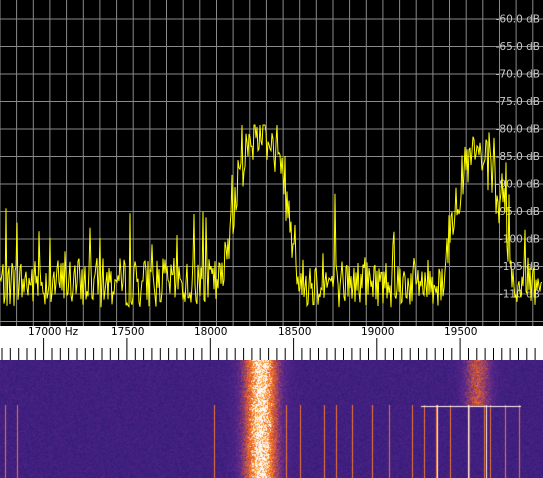 Image resolution: width=543 pixels, height=478 pixels. What do you see at coordinates (518, 212) in the screenshot?
I see `db-label: -95.0 dB` at bounding box center [518, 212].